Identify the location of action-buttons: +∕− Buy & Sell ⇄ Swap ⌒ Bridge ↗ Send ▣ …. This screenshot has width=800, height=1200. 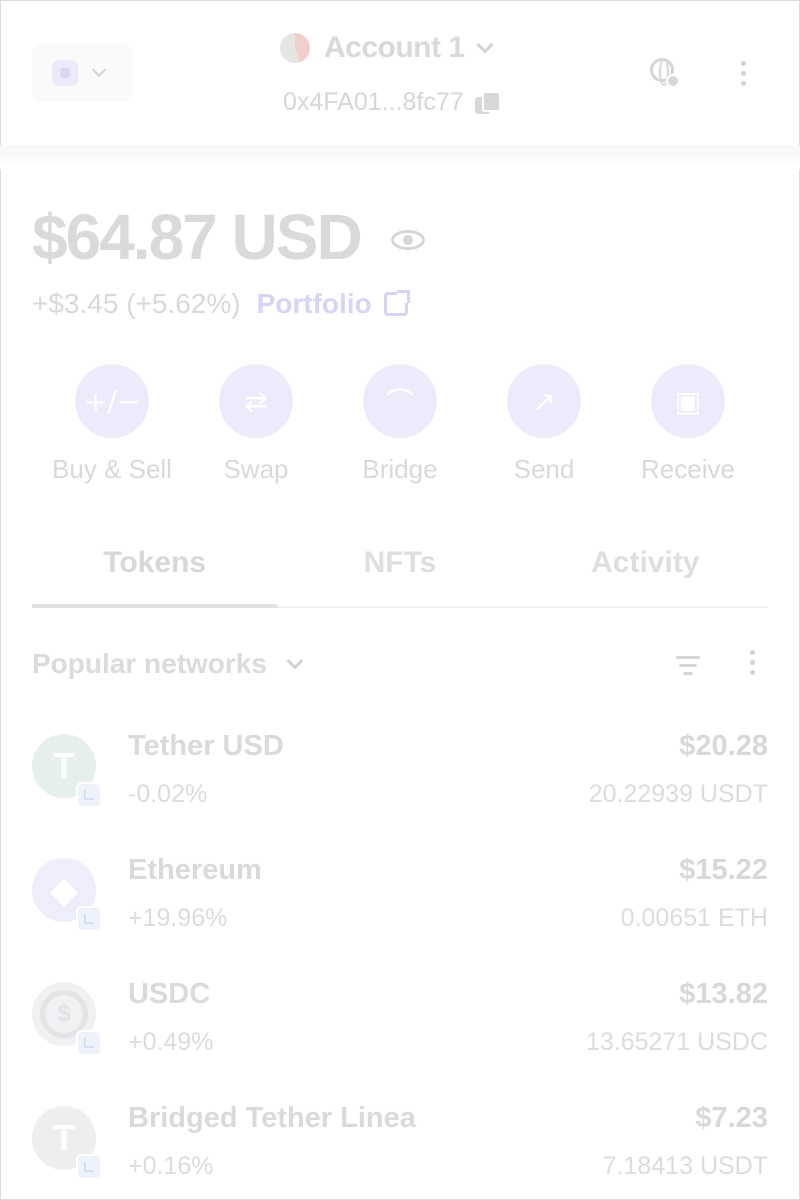
(400, 424).